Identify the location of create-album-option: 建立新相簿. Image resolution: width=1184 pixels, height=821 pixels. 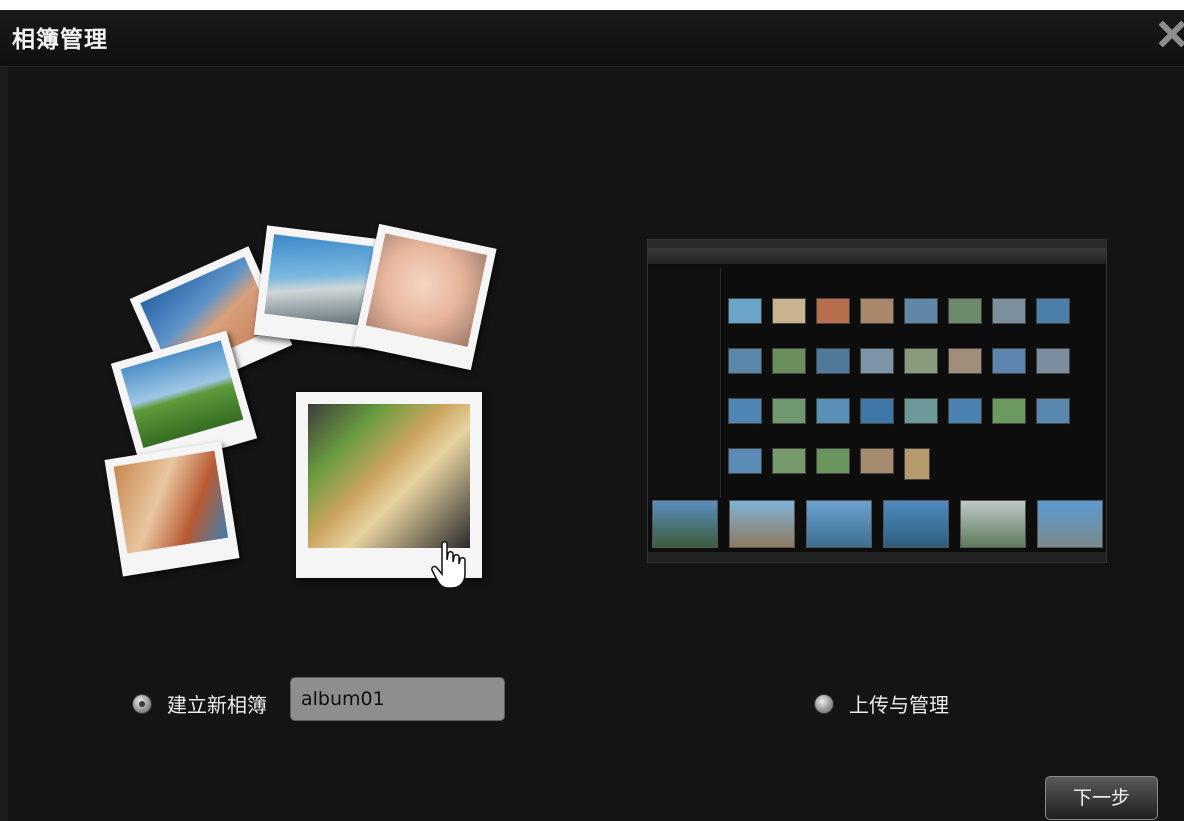
(200, 703).